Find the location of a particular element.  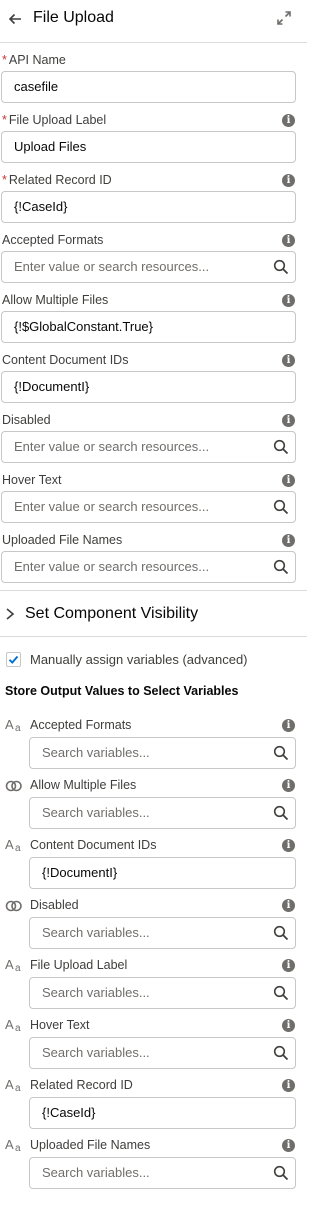

output-label: Uploaded File Names is located at coordinates (90, 1145).